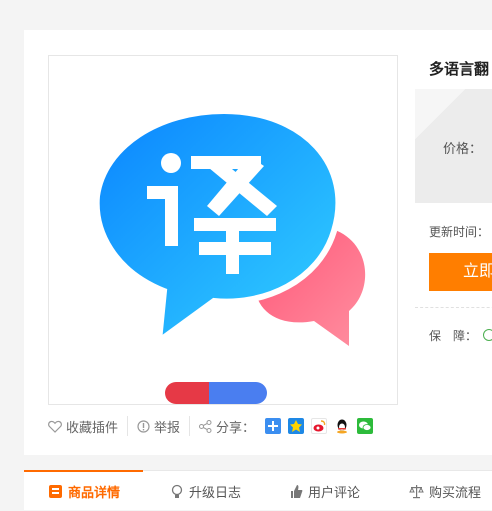 The image size is (492, 511). What do you see at coordinates (365, 426) in the screenshot?
I see `wechat-icon` at bounding box center [365, 426].